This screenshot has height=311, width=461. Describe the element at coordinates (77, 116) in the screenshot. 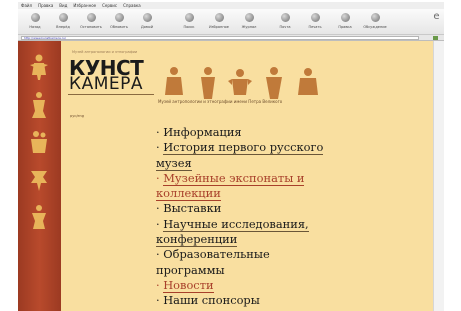

I see `language-note: рус/eng` at that location.